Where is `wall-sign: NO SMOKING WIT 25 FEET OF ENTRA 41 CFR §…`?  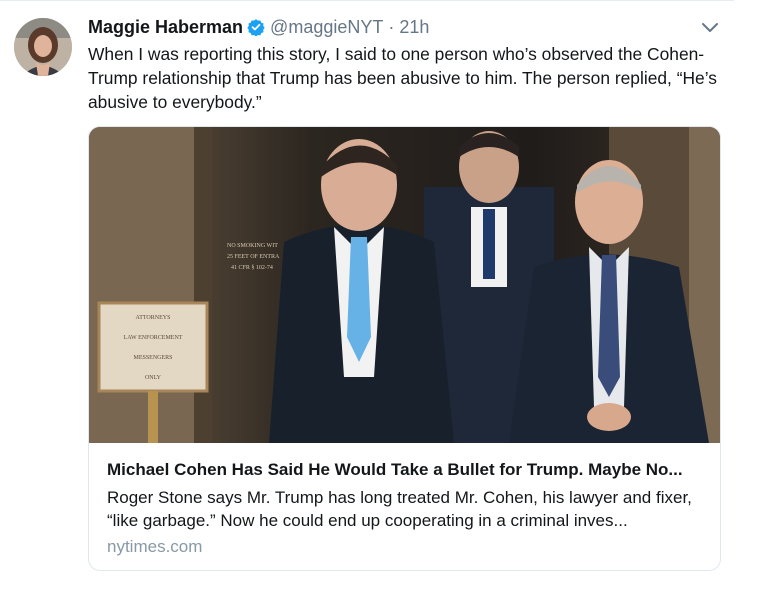 wall-sign: NO SMOKING WIT 25 FEET OF ENTRA 41 CFR §… is located at coordinates (253, 257).